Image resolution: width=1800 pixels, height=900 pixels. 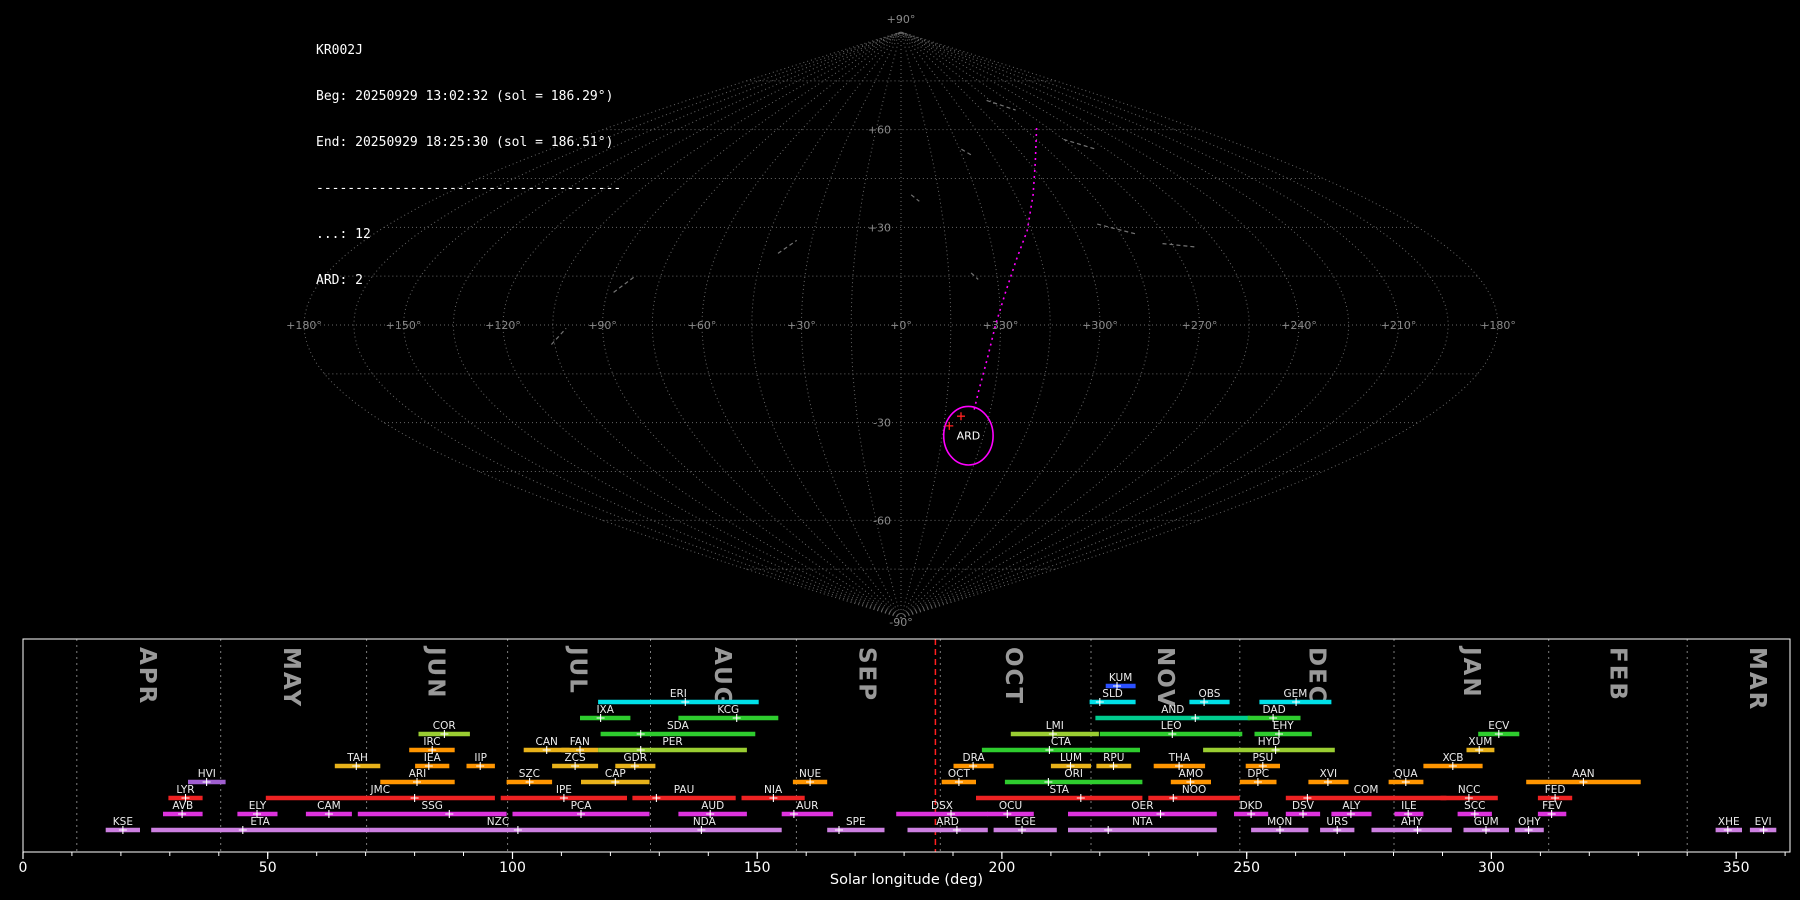 What do you see at coordinates (1172, 710) in the screenshot?
I see `shower-label-AND: AND` at bounding box center [1172, 710].